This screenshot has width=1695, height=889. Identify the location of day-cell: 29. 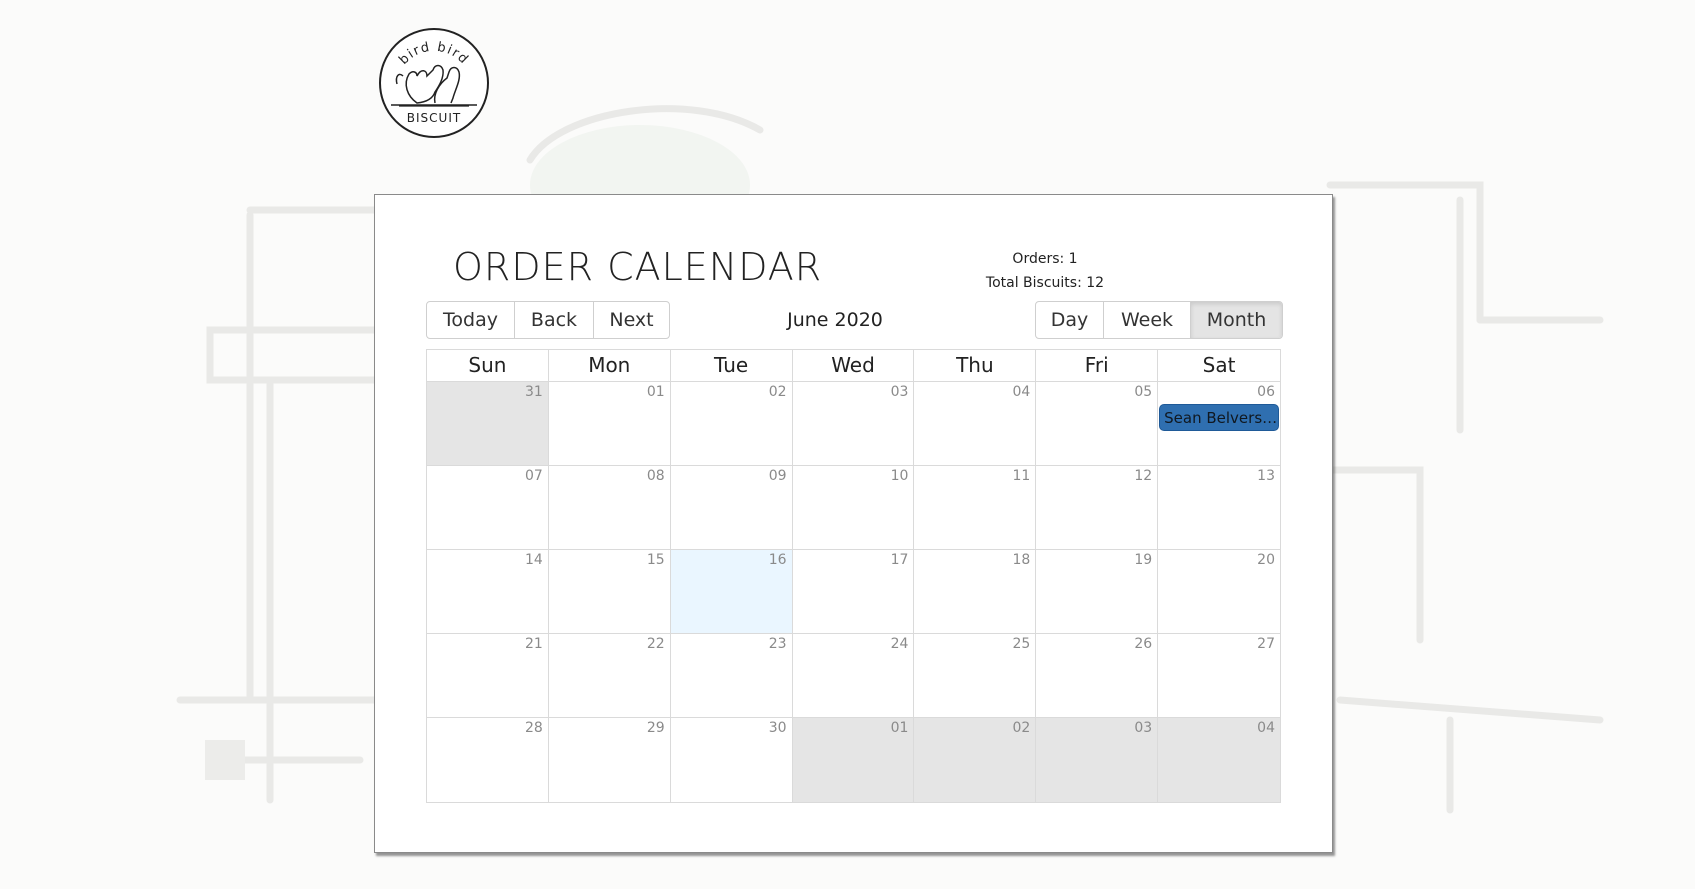
(609, 760).